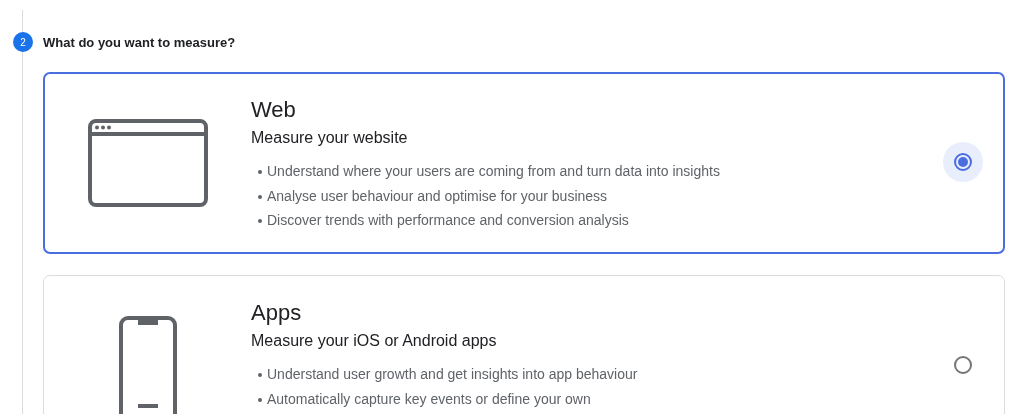 The width and height of the screenshot is (1024, 414). Describe the element at coordinates (139, 42) in the screenshot. I see `step-title: What do you want to measure?` at that location.